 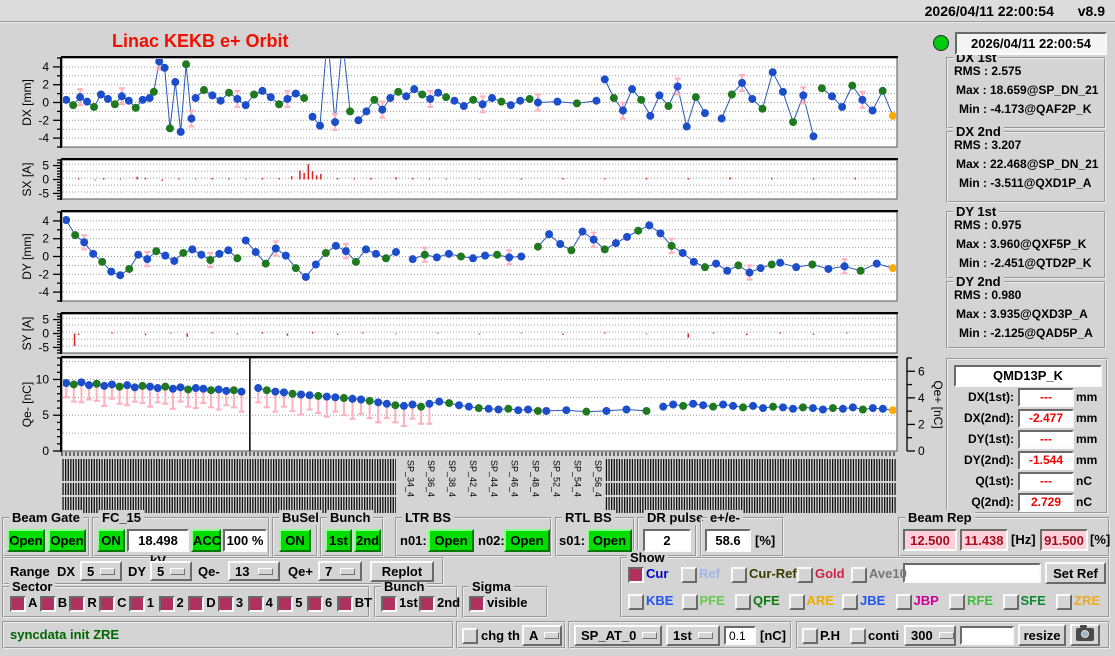 What do you see at coordinates (507, 602) in the screenshot?
I see `sigma-visible-label: visible` at bounding box center [507, 602].